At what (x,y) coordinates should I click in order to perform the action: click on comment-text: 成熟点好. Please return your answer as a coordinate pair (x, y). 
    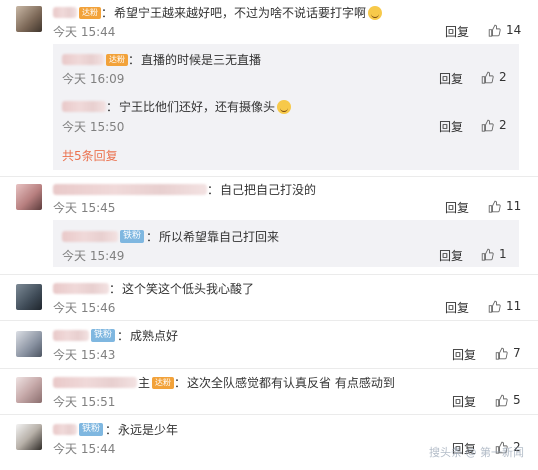
    Looking at the image, I should click on (154, 336).